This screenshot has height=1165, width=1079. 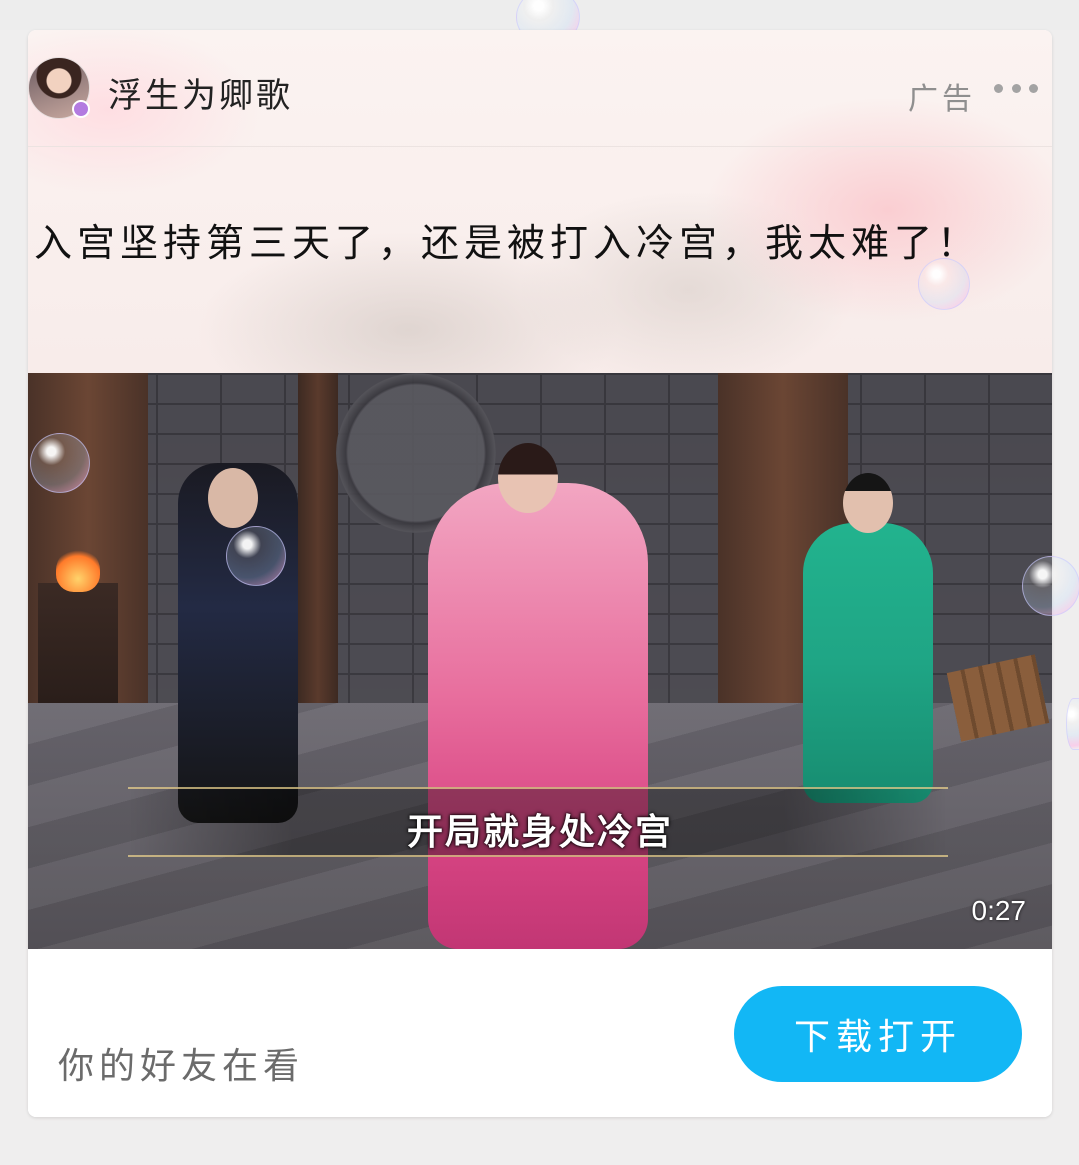 I want to click on video-scene-flame, so click(x=78, y=570).